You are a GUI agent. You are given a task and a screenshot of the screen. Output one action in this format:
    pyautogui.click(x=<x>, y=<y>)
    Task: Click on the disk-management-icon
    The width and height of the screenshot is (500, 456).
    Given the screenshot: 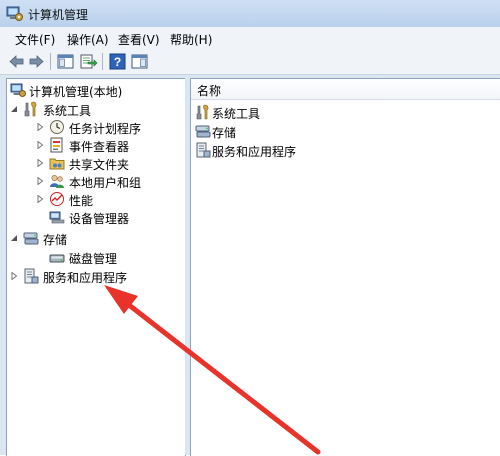 What is the action you would take?
    pyautogui.click(x=57, y=258)
    